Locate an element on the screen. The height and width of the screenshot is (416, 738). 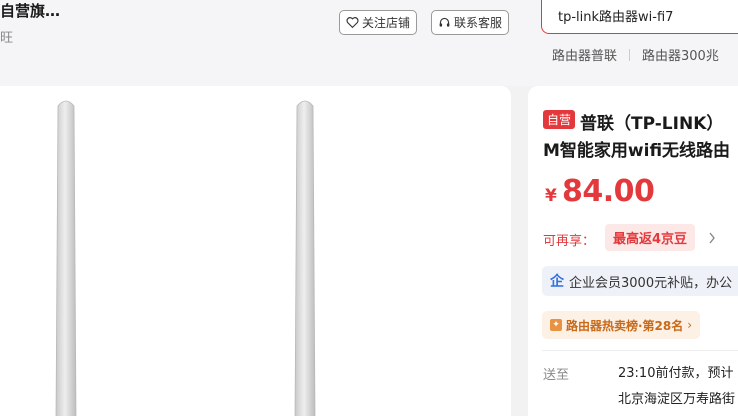
price-currency: ¥ is located at coordinates (551, 196).